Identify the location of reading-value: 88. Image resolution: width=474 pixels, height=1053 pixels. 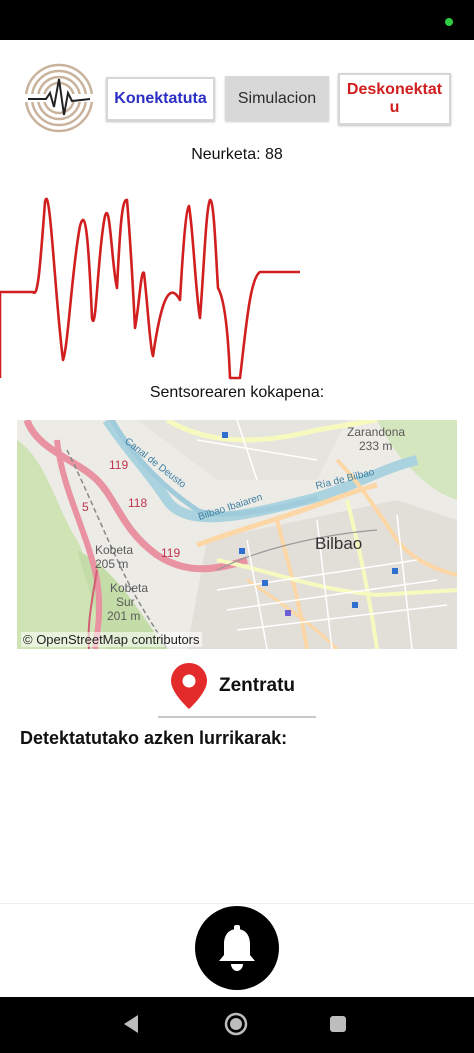
(274, 154).